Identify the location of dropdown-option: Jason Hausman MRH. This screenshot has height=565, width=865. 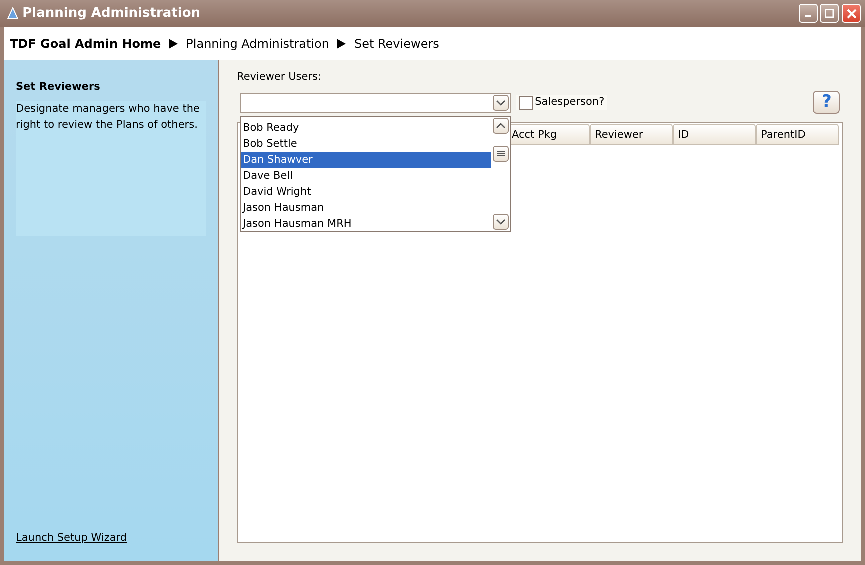
(366, 224).